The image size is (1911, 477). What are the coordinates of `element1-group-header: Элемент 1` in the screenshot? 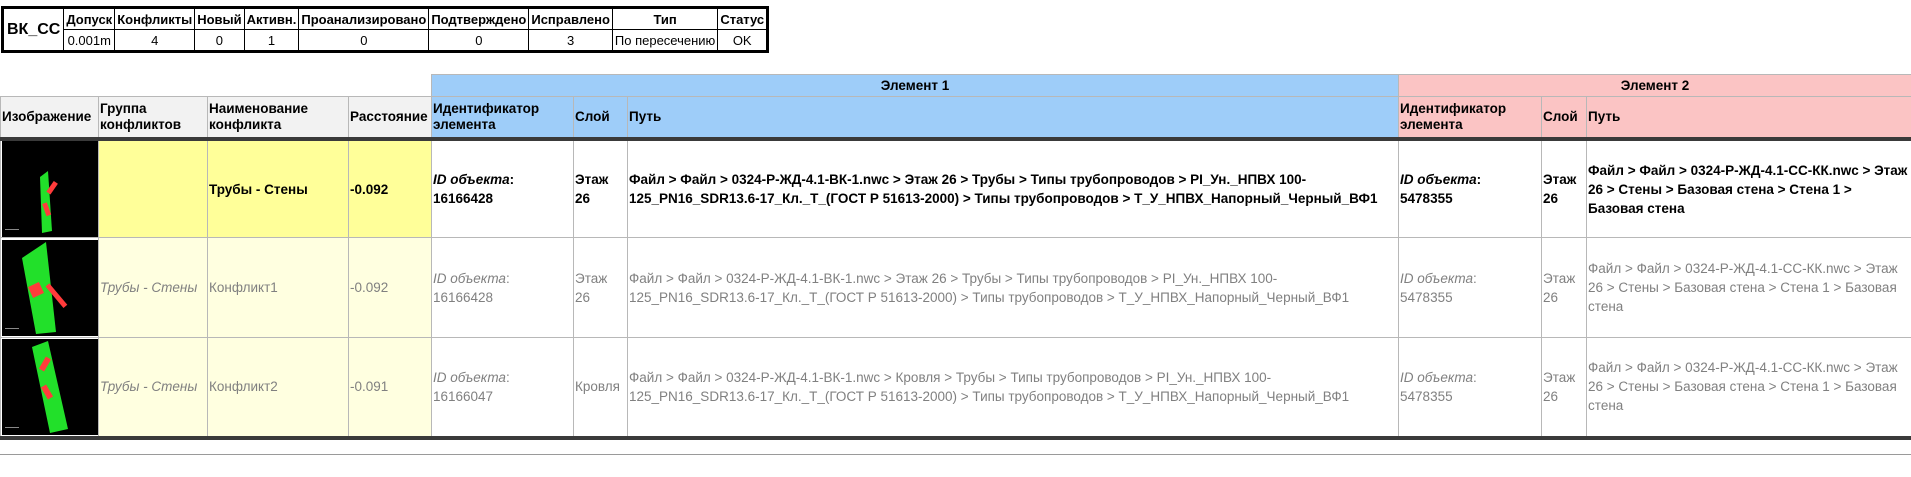 It's located at (915, 85).